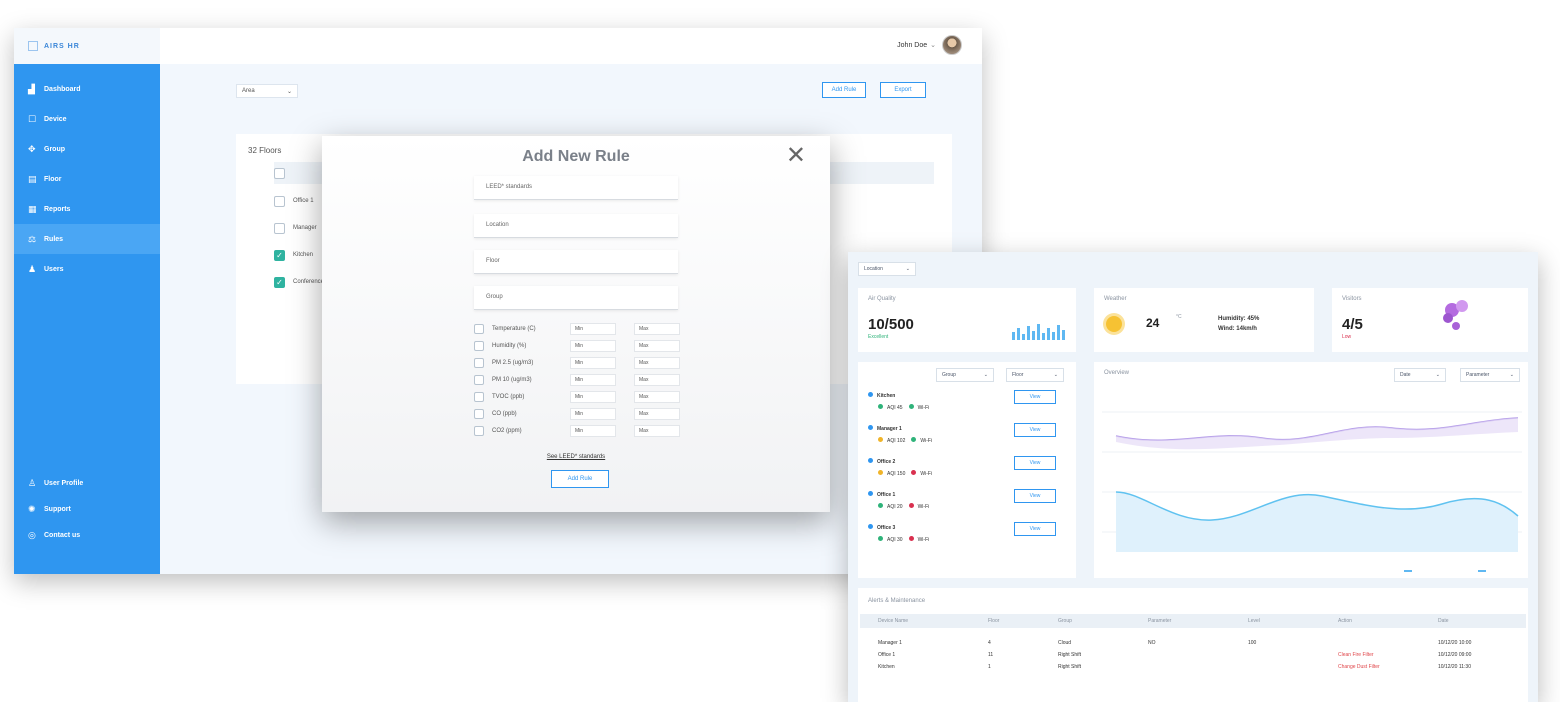 The height and width of the screenshot is (702, 1560). What do you see at coordinates (87, 509) in the screenshot?
I see `sidebar-item-support: ✺ Support` at bounding box center [87, 509].